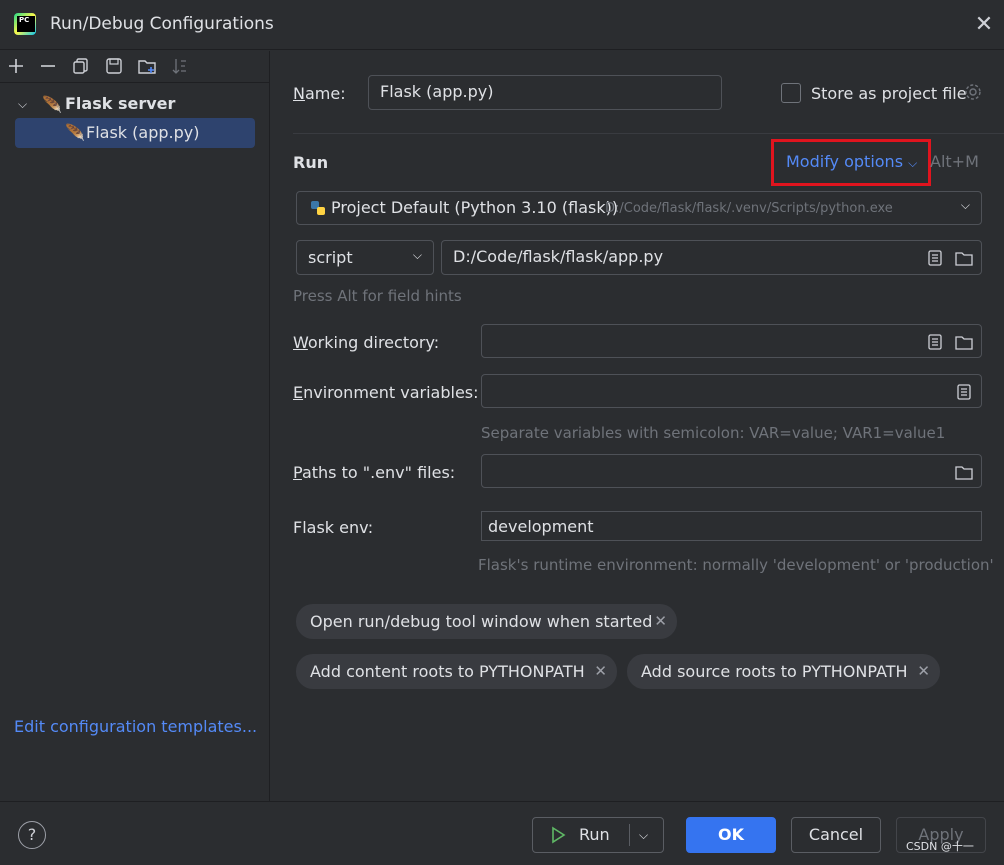 The width and height of the screenshot is (1004, 865). I want to click on dotenv-label: Paths to ".env" files:, so click(374, 472).